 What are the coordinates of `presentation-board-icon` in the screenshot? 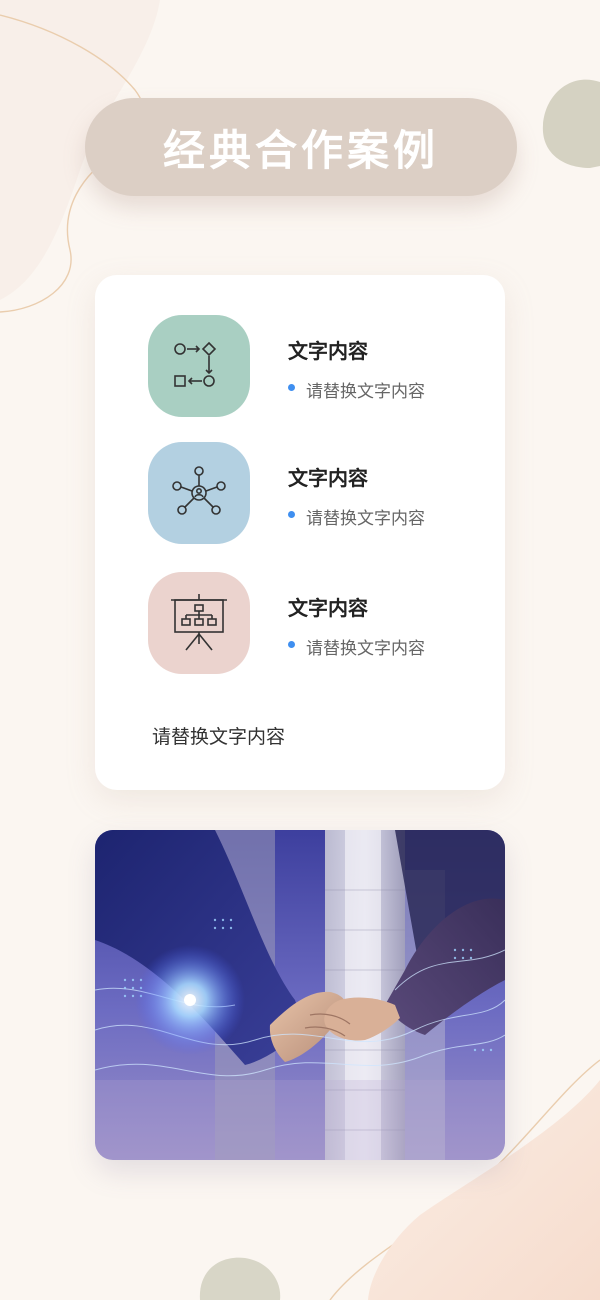 It's located at (199, 622).